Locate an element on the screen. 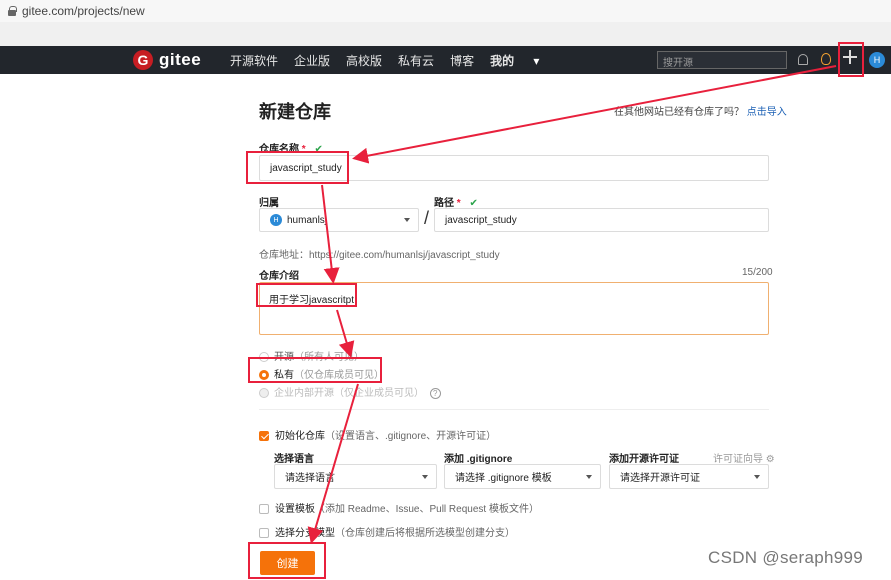 The width and height of the screenshot is (891, 580). gitignore-select: 请选择 .gitignore 模板 is located at coordinates (522, 476).